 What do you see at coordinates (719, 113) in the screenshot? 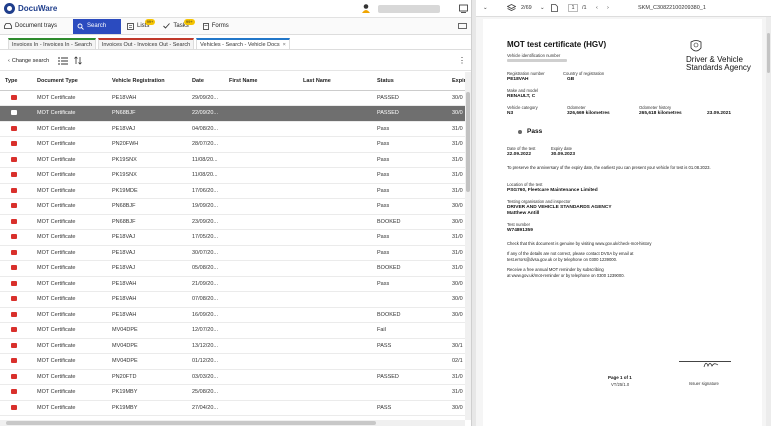
I see `odometer-history-date: 23.09.2021` at bounding box center [719, 113].